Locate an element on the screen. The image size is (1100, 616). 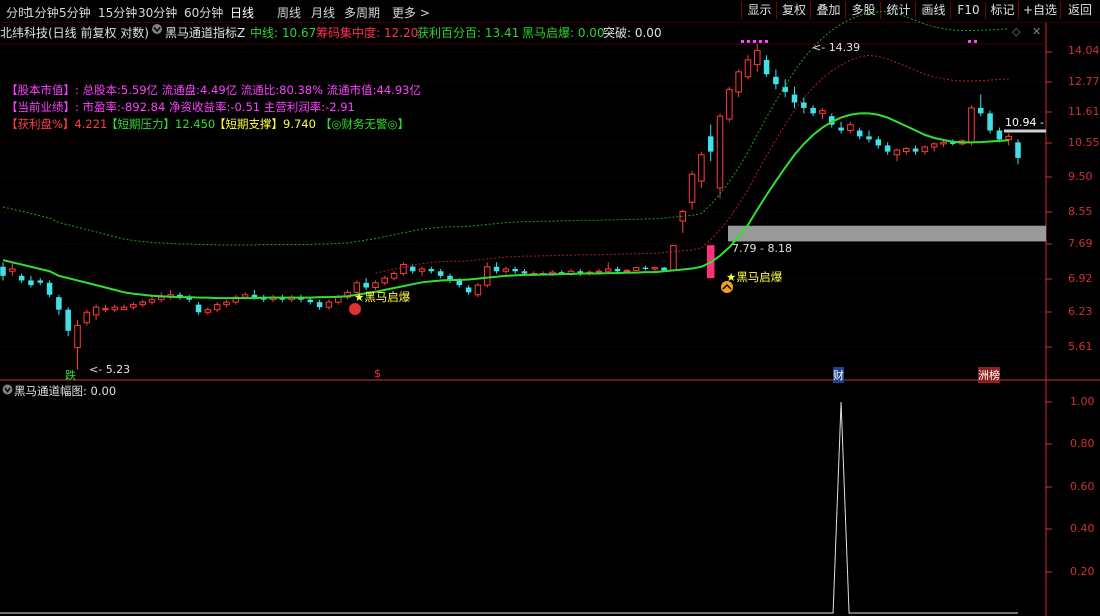
marker-rank: 洲榜 is located at coordinates (989, 375).